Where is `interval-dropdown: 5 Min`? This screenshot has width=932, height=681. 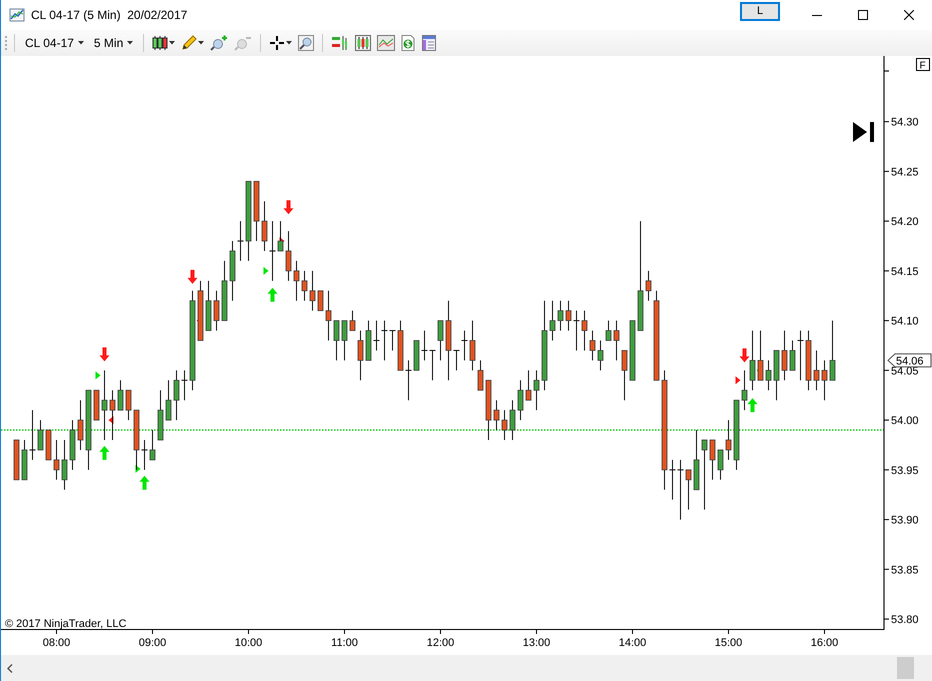 interval-dropdown: 5 Min is located at coordinates (114, 43).